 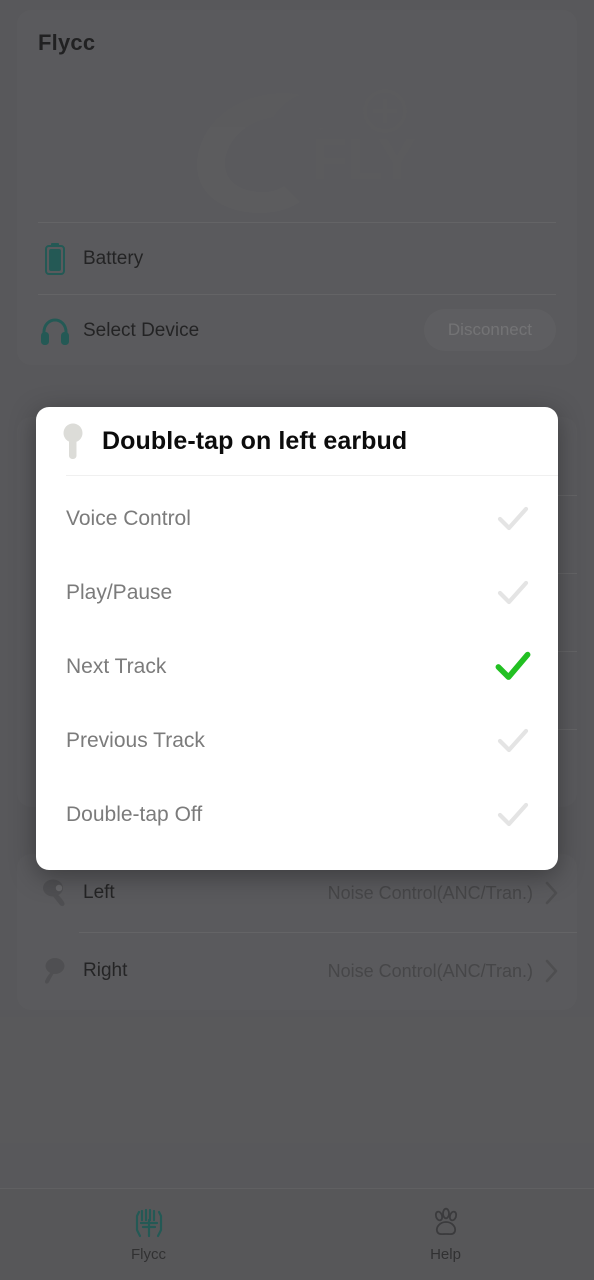 I want to click on option-label: Play/Pause, so click(x=119, y=592).